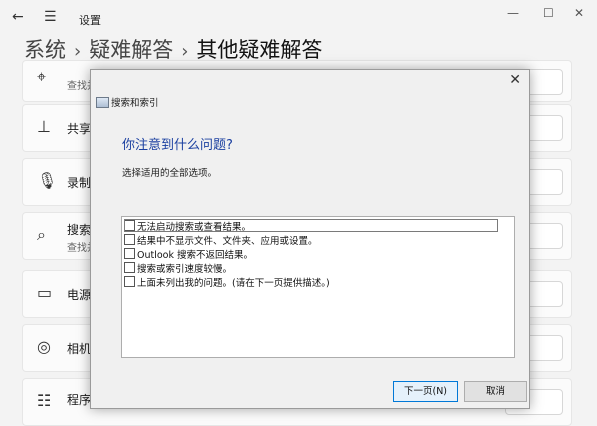 This screenshot has height=426, width=597. I want to click on breadcrumb-item-troubleshoot: 疑难解答, so click(131, 50).